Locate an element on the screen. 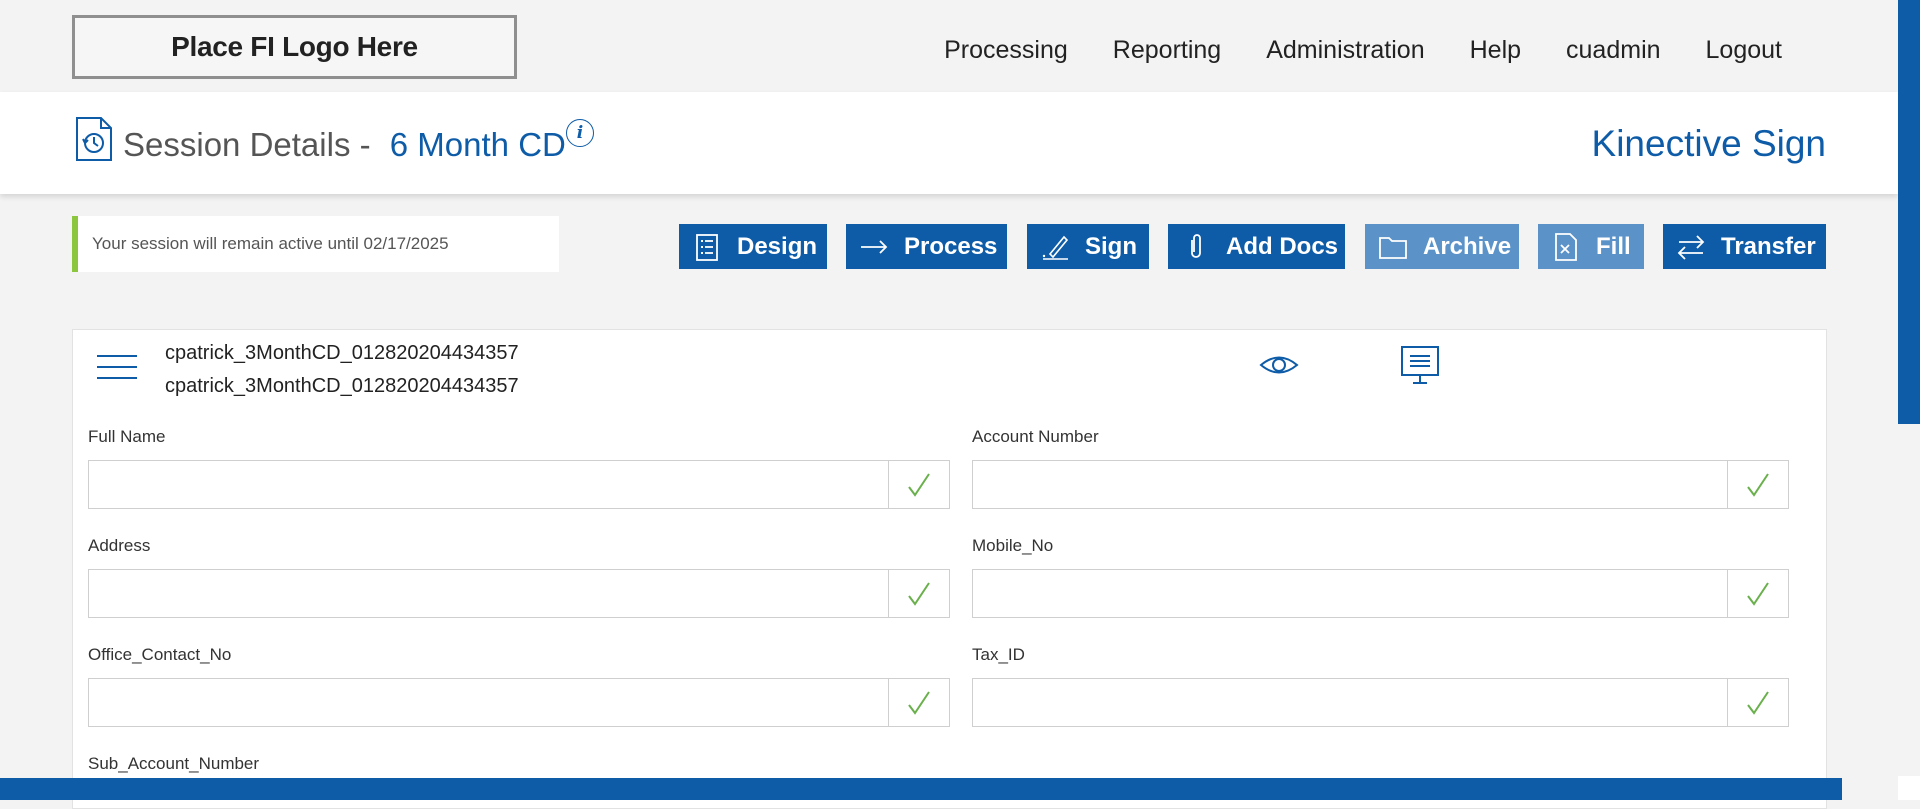  scrollbar is located at coordinates (1909, 400).